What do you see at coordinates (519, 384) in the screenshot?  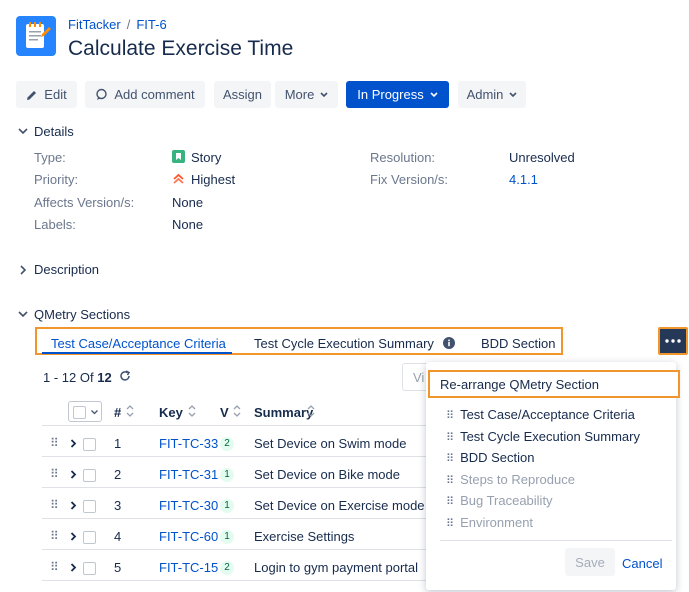 I see `rearrange-popup-title: Re-arrange QMetry Section` at bounding box center [519, 384].